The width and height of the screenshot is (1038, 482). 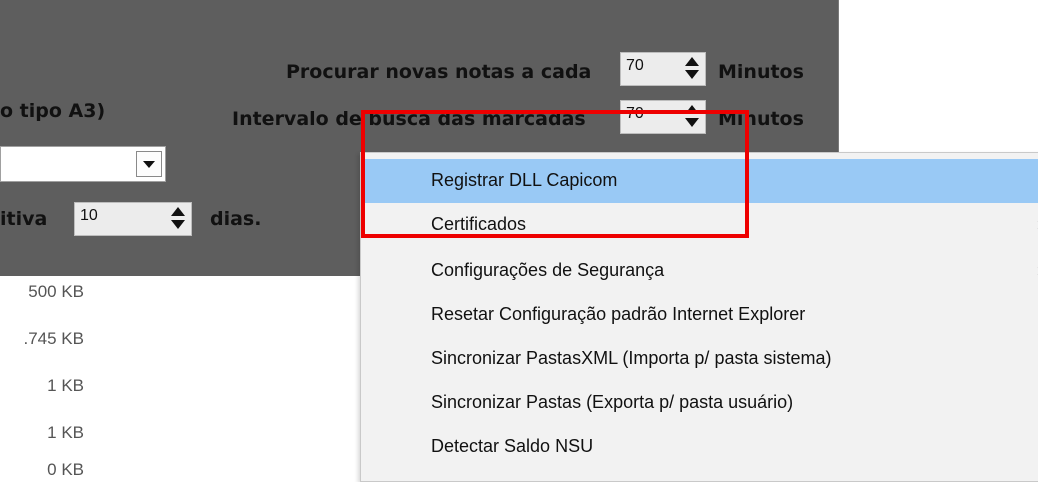 I want to click on retention-value: 10, so click(x=89, y=216).